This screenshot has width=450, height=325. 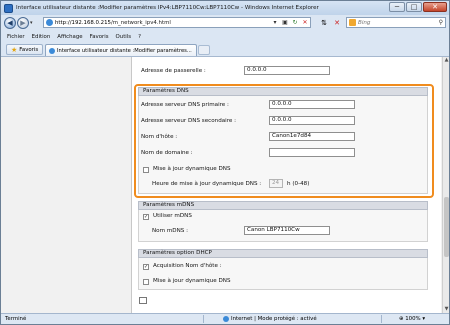 I want to click on security-zone-label: Internet | Mode protégé : activé, so click(x=274, y=319).